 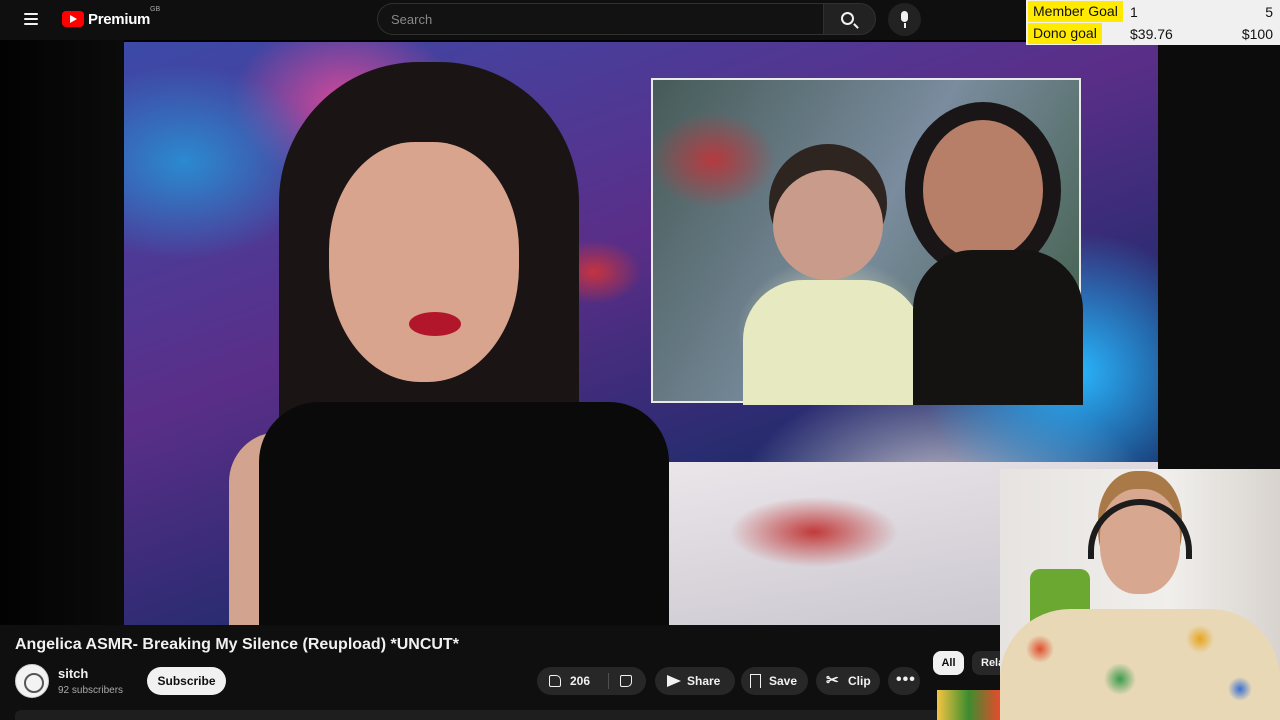 What do you see at coordinates (32, 20) in the screenshot?
I see `menu-icon` at bounding box center [32, 20].